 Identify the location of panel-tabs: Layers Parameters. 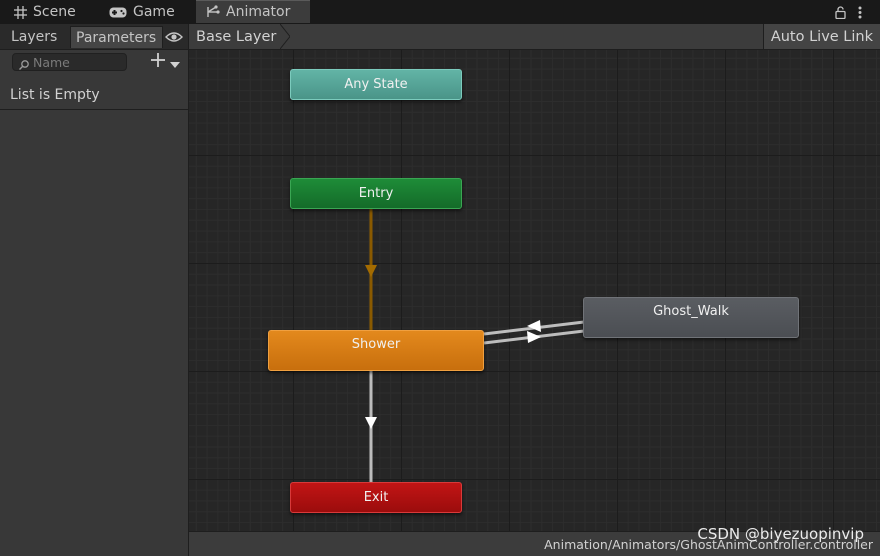
(94, 37).